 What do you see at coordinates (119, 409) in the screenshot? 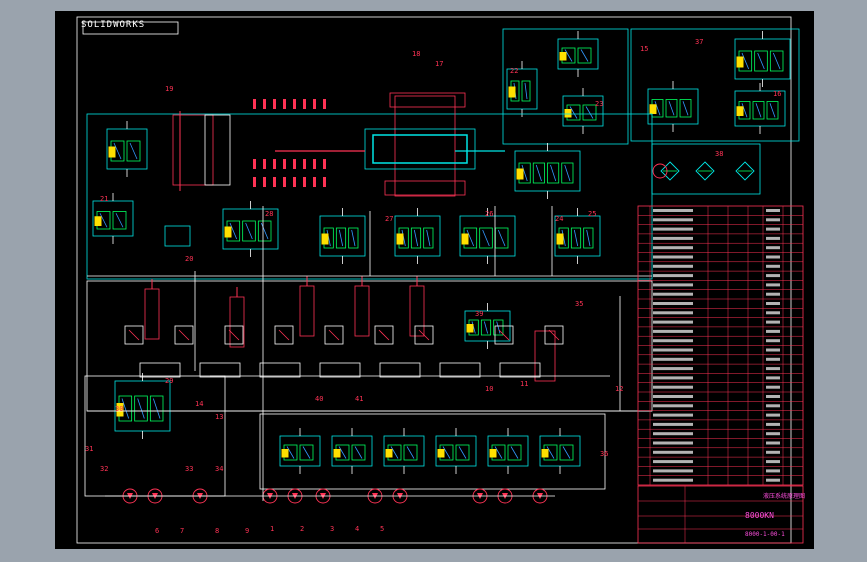
I see `callout-number: 30` at bounding box center [119, 409].